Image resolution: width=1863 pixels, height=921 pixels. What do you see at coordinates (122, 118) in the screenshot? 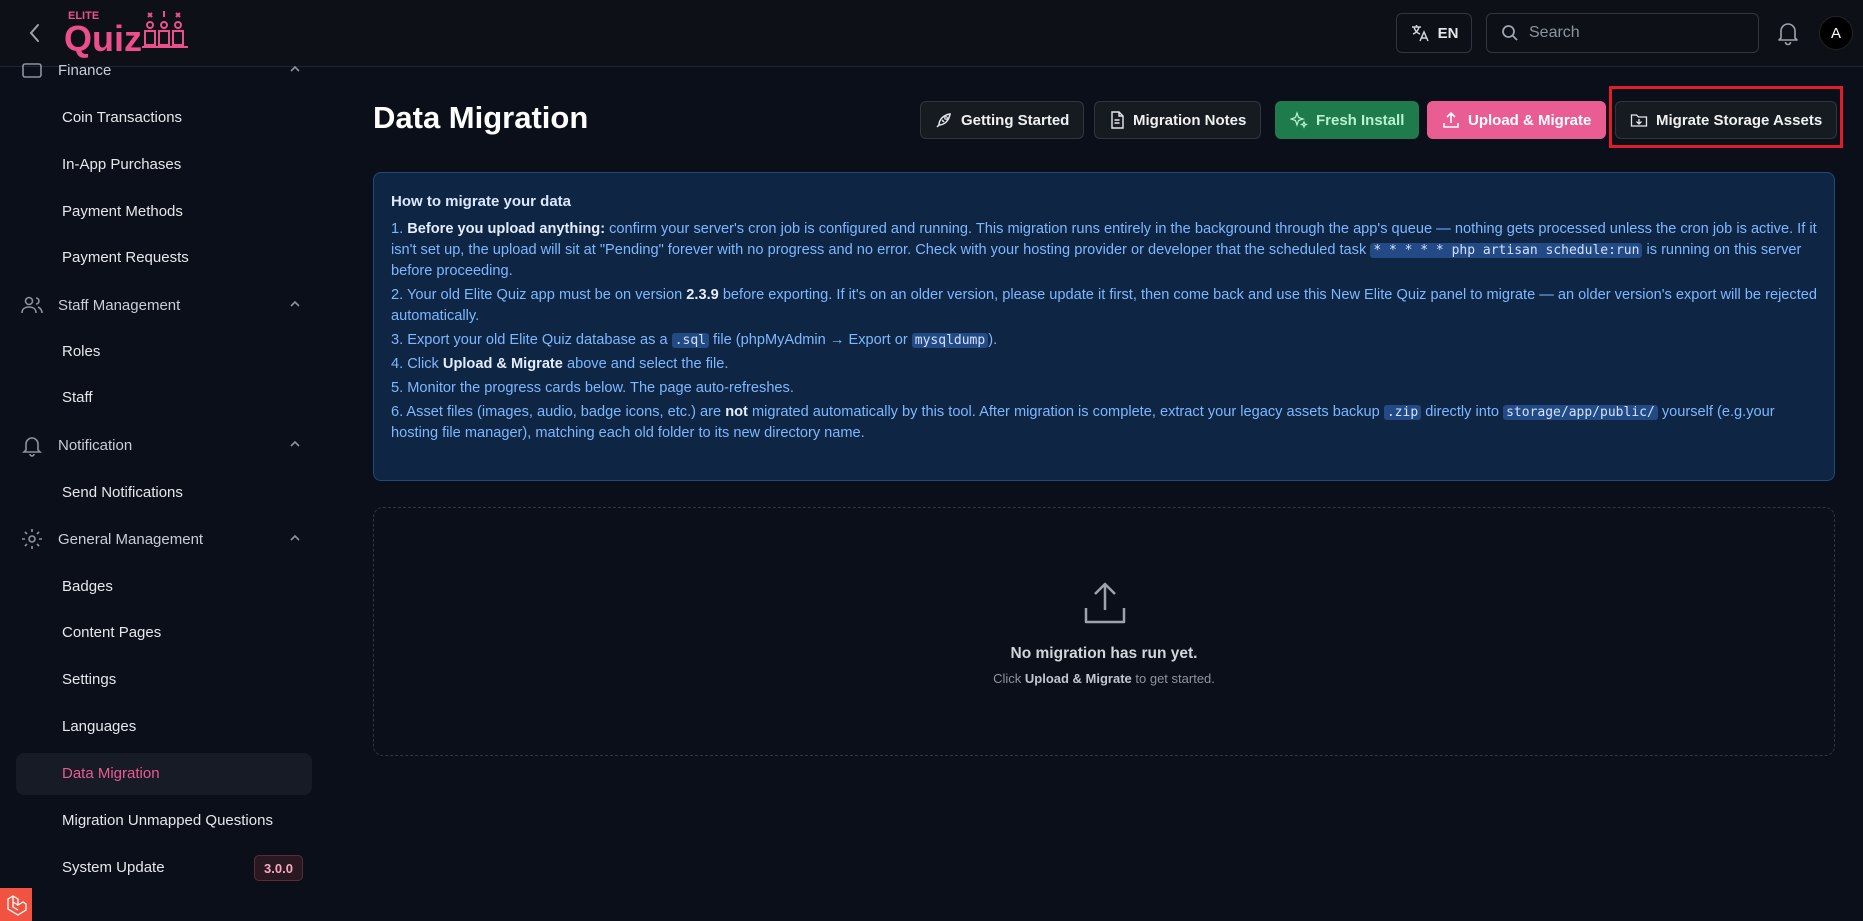
I see `sidebar-item-coin-transactions: Coin Transactions` at bounding box center [122, 118].